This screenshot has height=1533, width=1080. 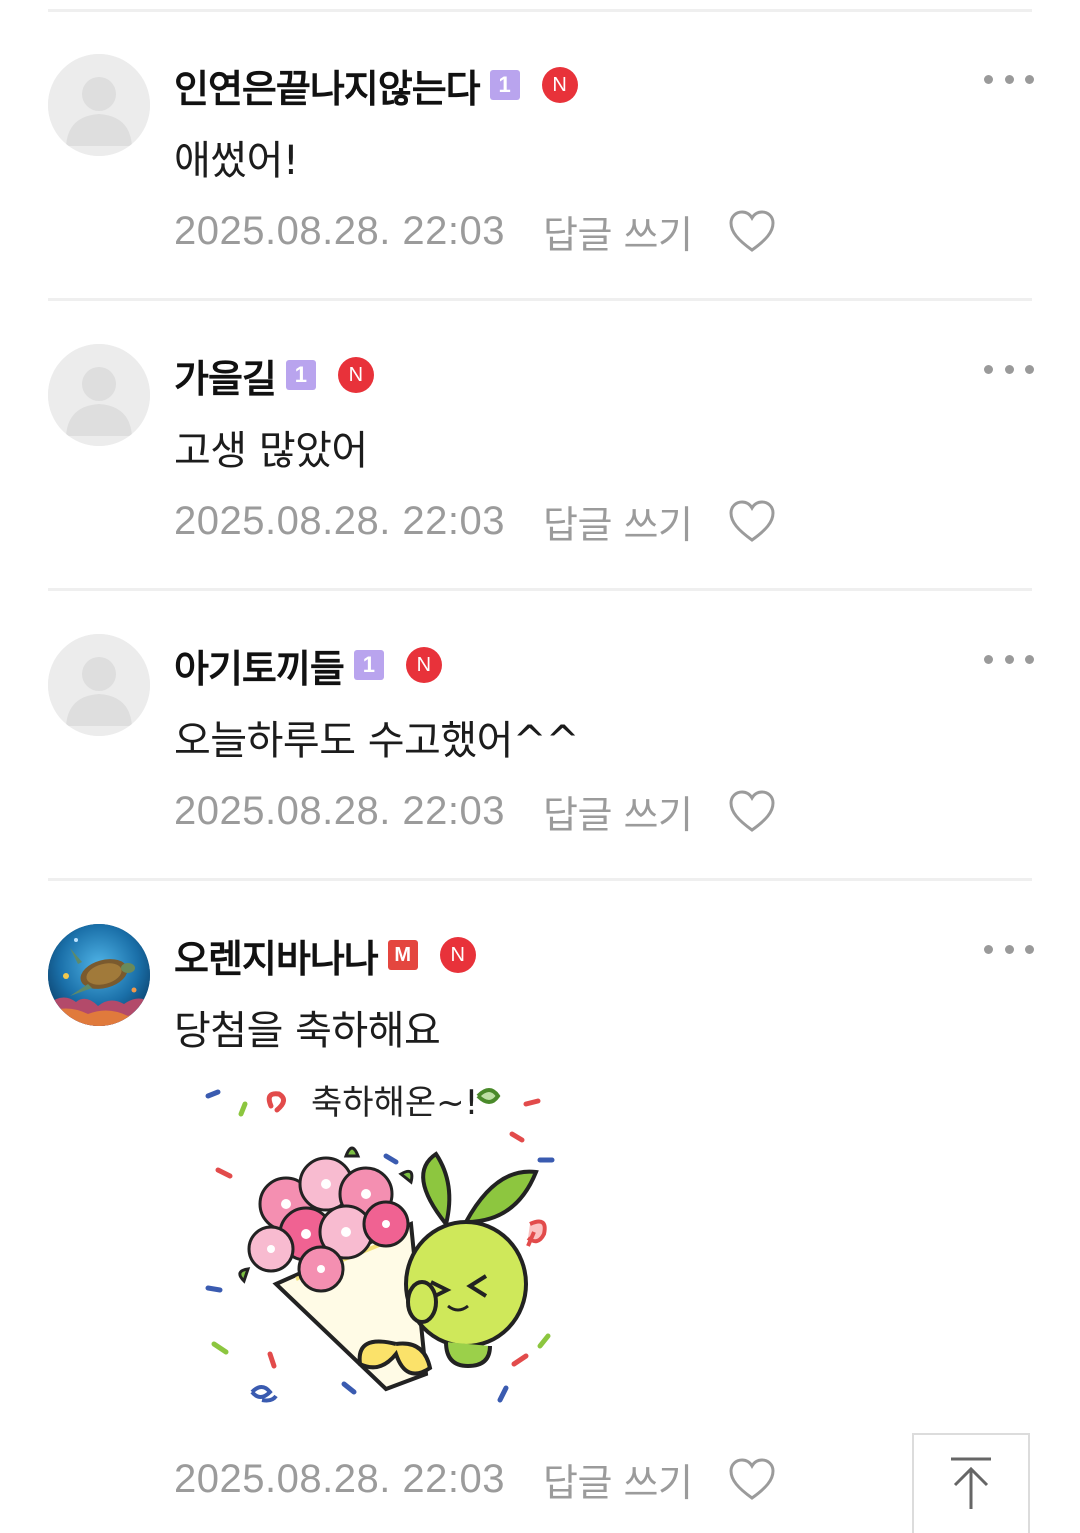 I want to click on author-row: 오렌지바나나 M N, so click(x=325, y=955).